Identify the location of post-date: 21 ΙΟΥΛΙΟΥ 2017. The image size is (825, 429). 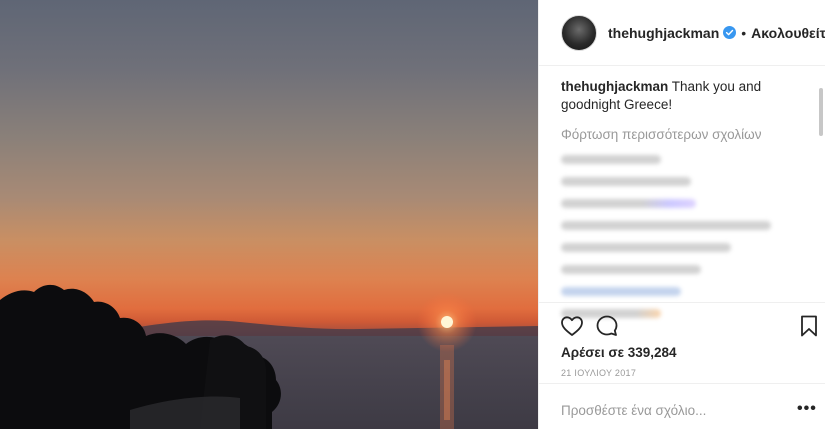
(599, 373).